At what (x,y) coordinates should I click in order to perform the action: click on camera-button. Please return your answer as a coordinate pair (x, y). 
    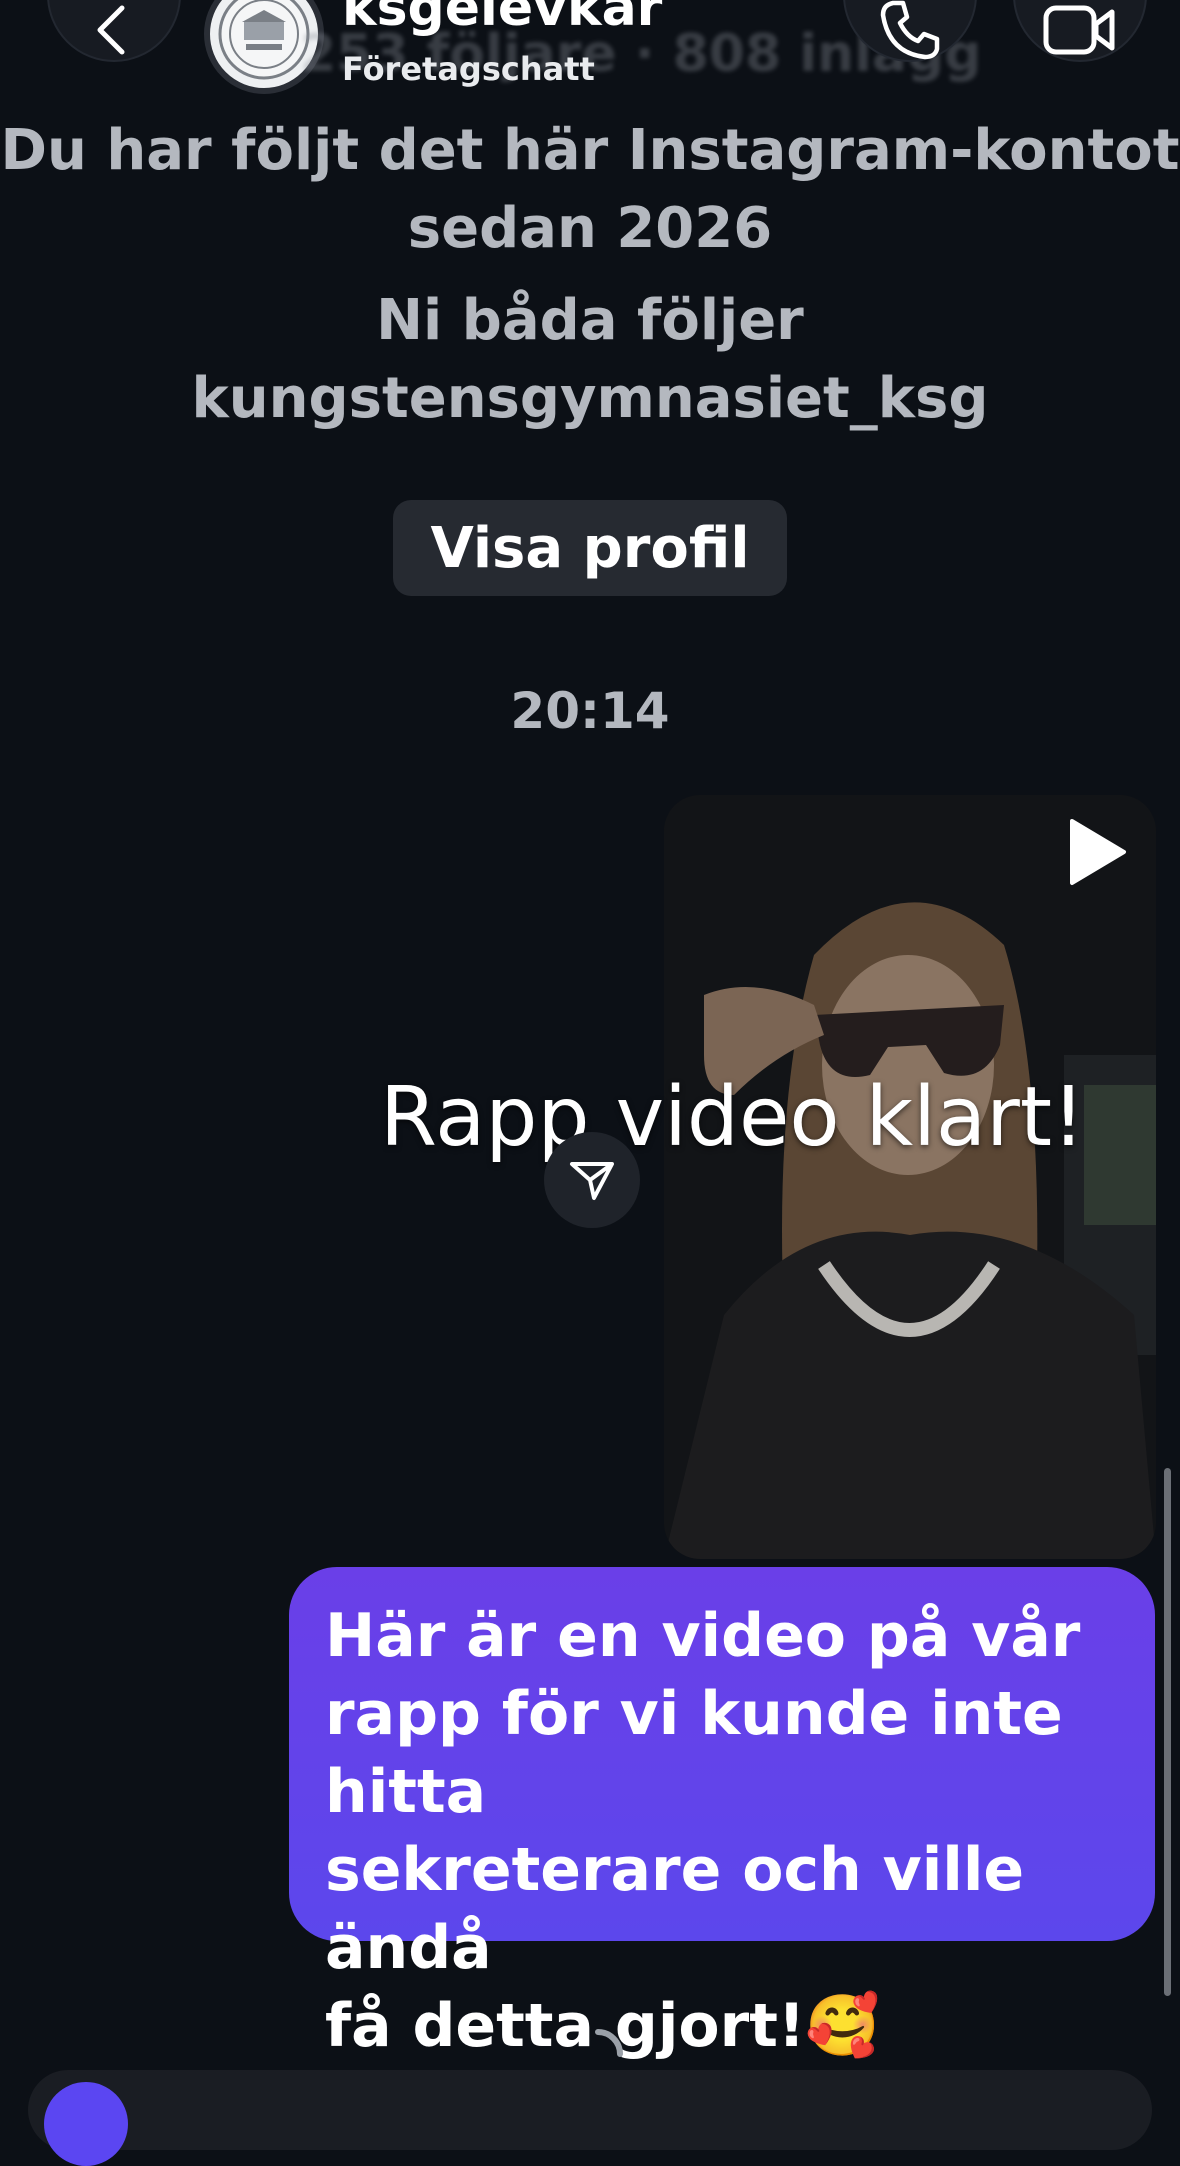
    Looking at the image, I should click on (86, 2124).